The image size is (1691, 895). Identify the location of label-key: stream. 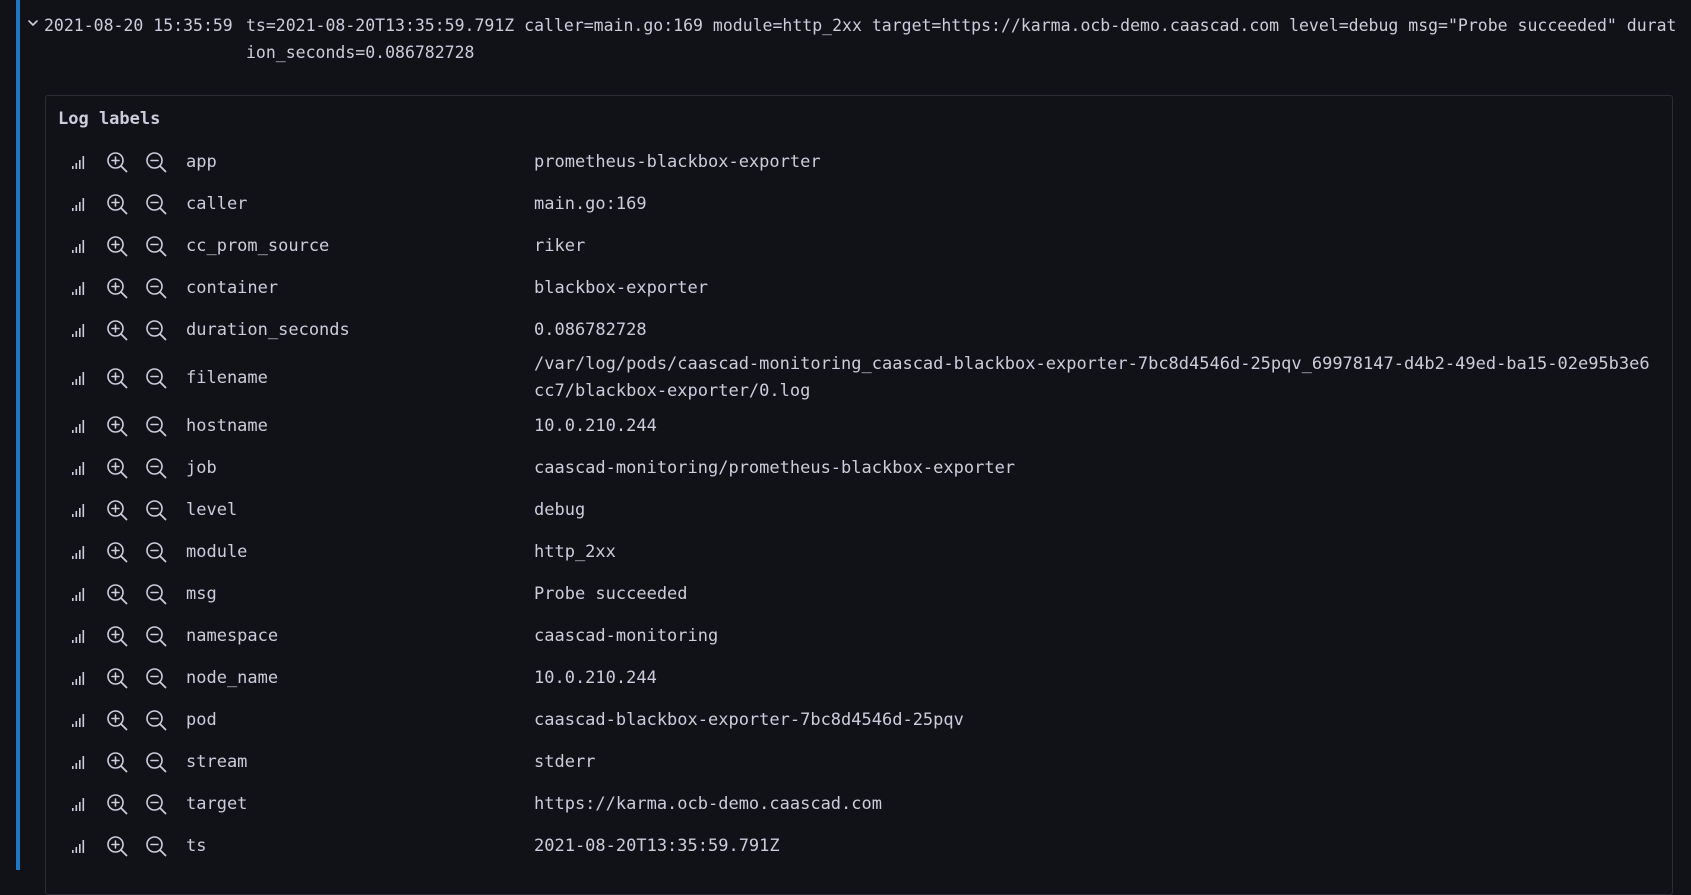
(217, 761).